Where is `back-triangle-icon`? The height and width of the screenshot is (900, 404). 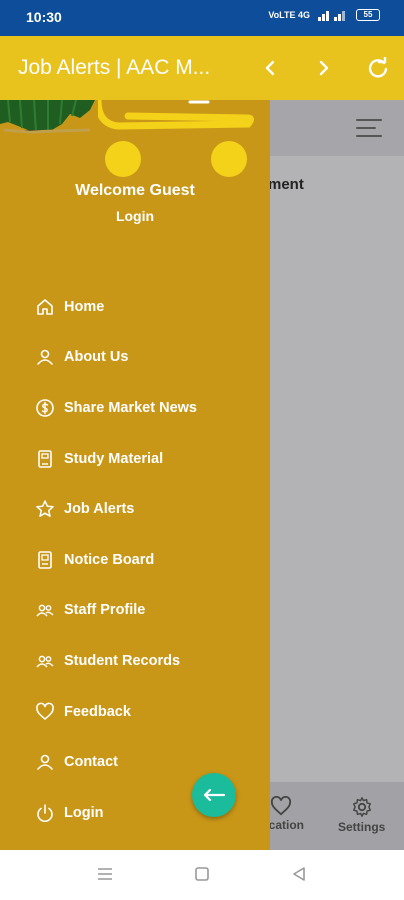 back-triangle-icon is located at coordinates (299, 874).